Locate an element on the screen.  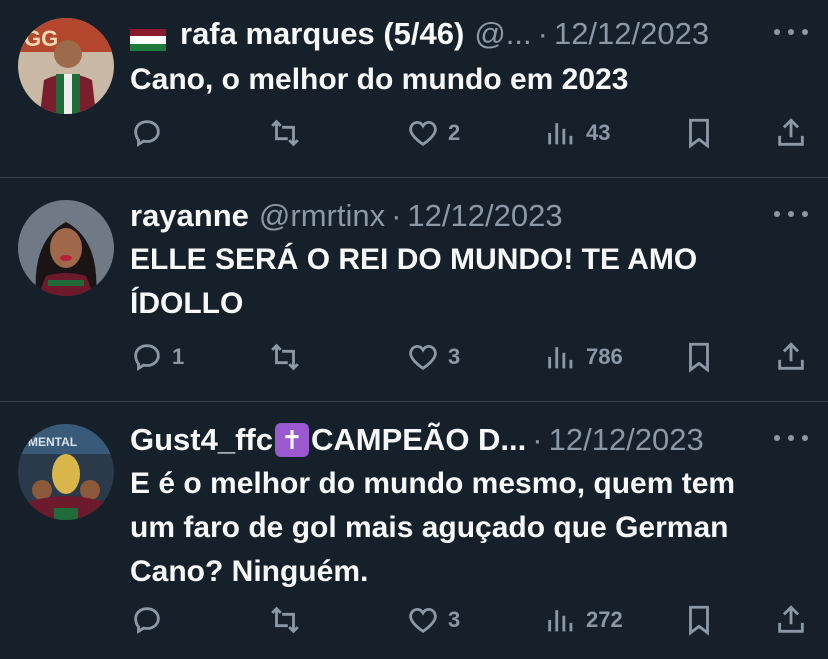
reply-count: 1 is located at coordinates (178, 356).